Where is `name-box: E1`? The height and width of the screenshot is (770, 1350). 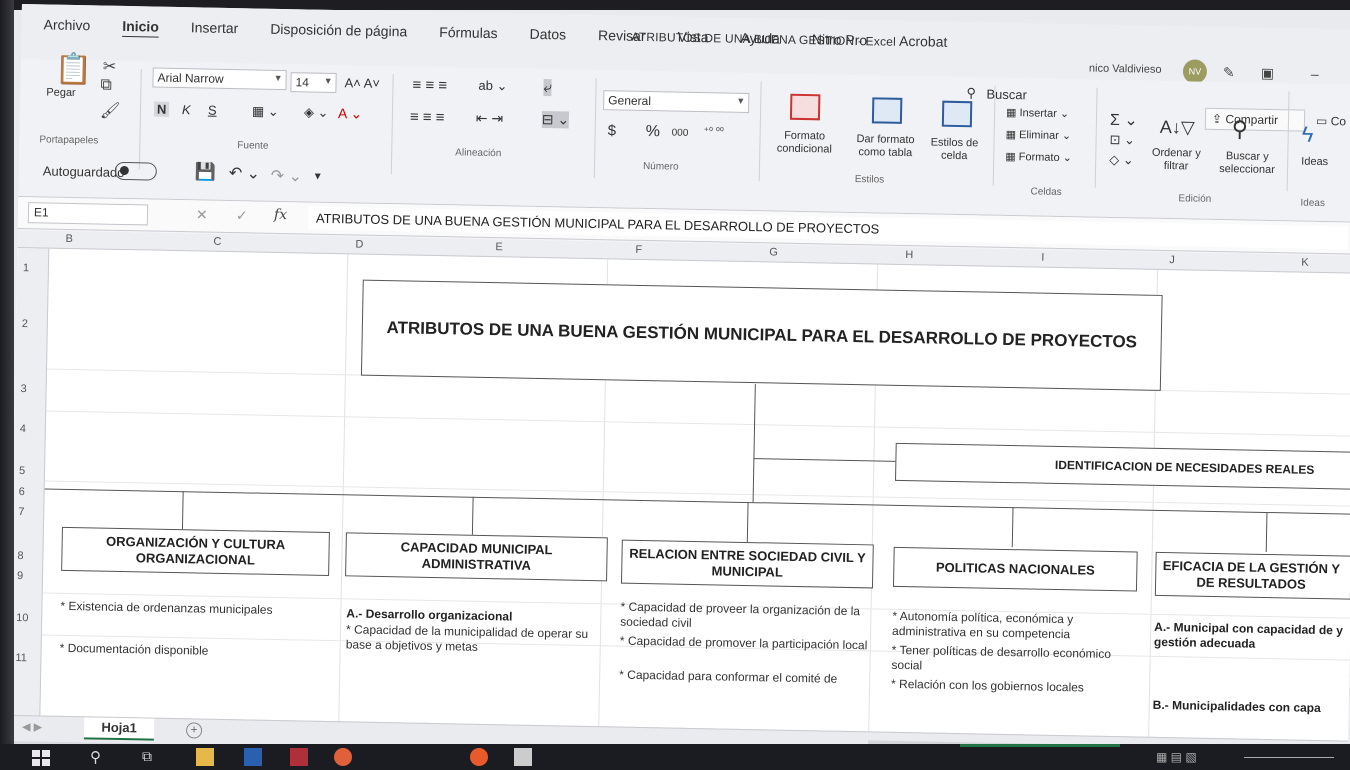 name-box: E1 is located at coordinates (88, 214).